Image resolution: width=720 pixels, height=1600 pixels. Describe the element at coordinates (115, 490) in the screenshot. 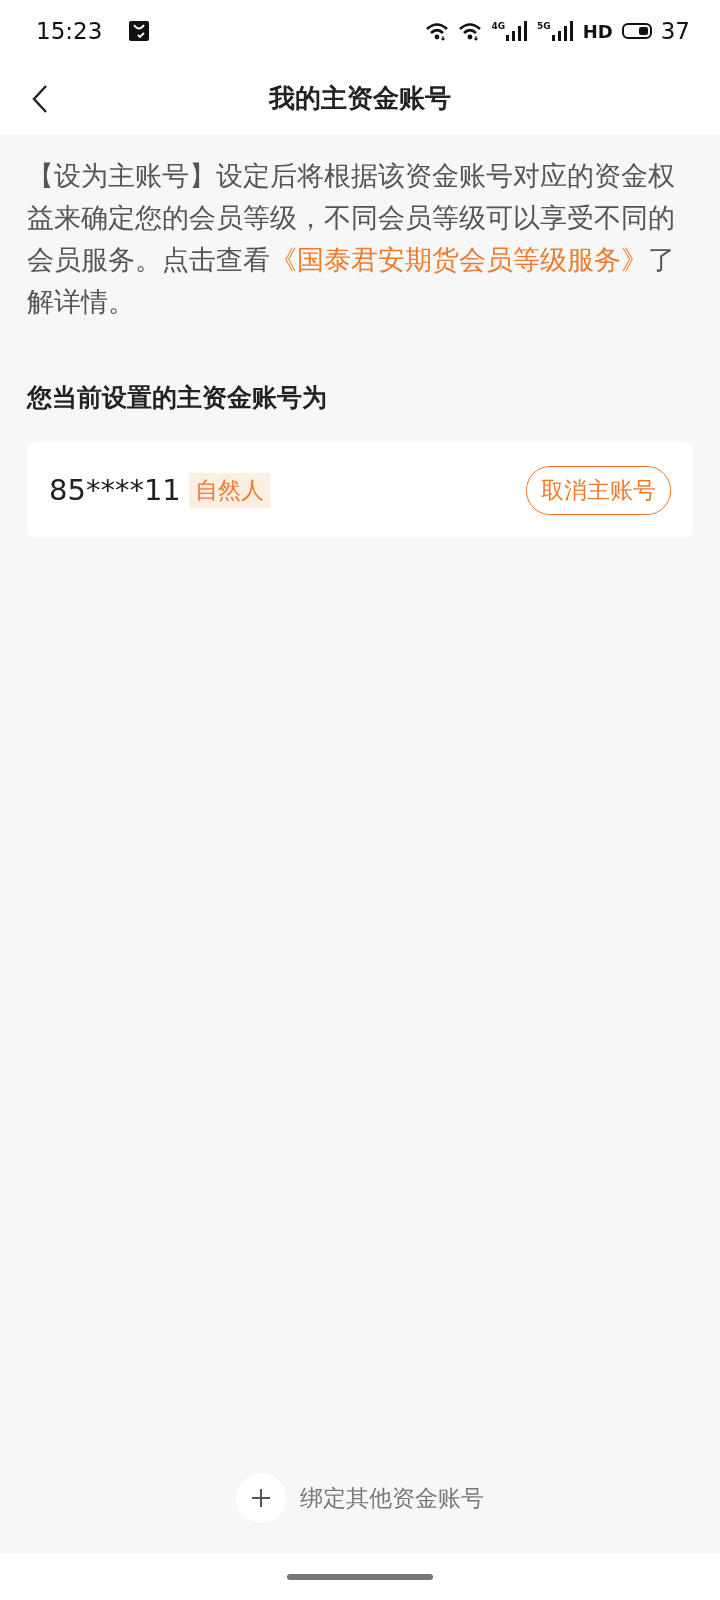

I see `account-number: 85****11` at that location.